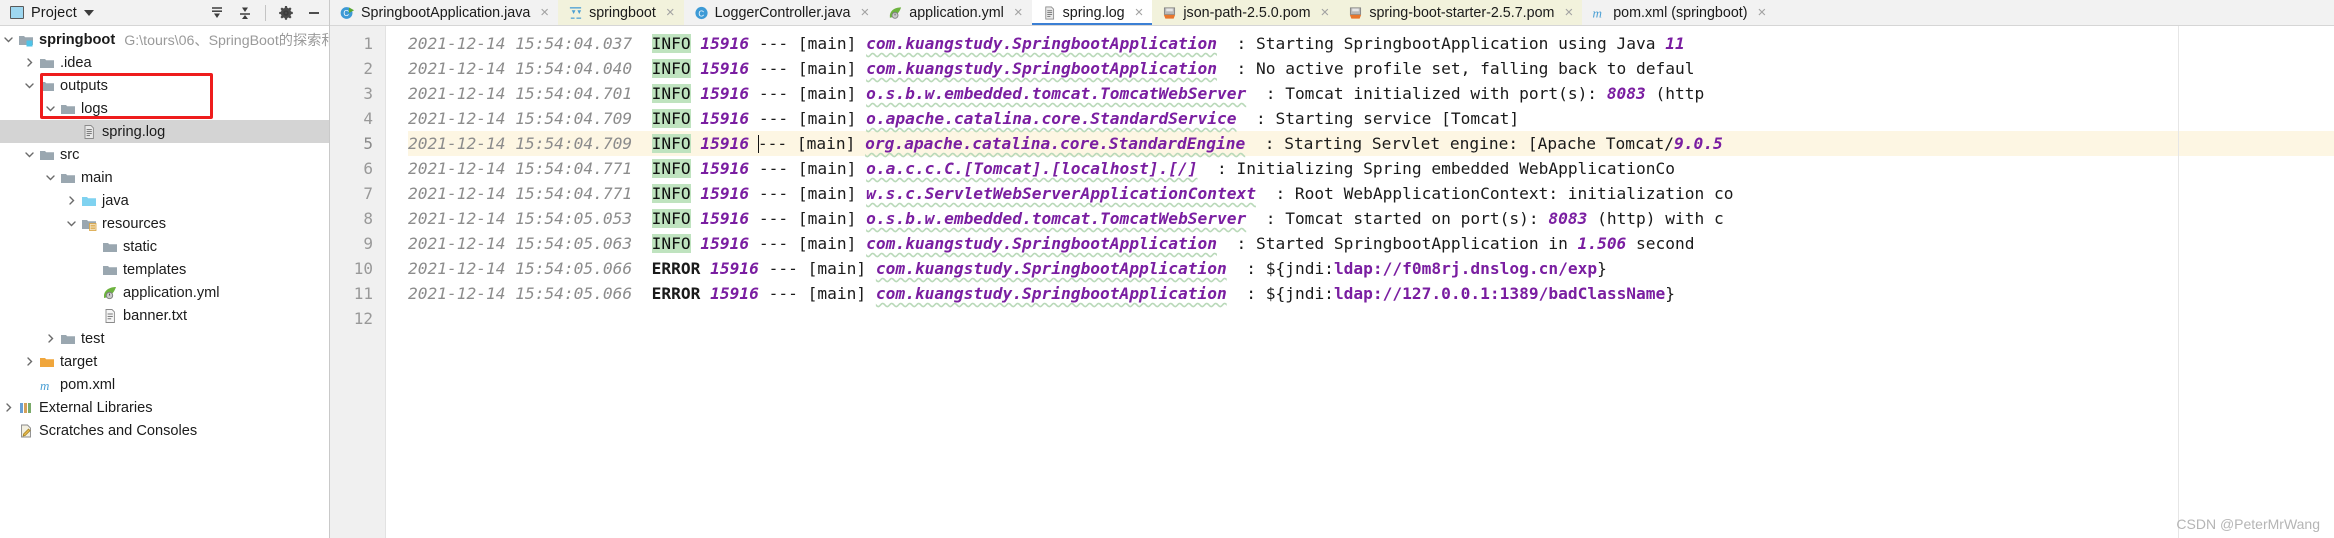 This screenshot has width=2334, height=538. Describe the element at coordinates (1680, 93) in the screenshot. I see `log-message-suffix: (http` at that location.